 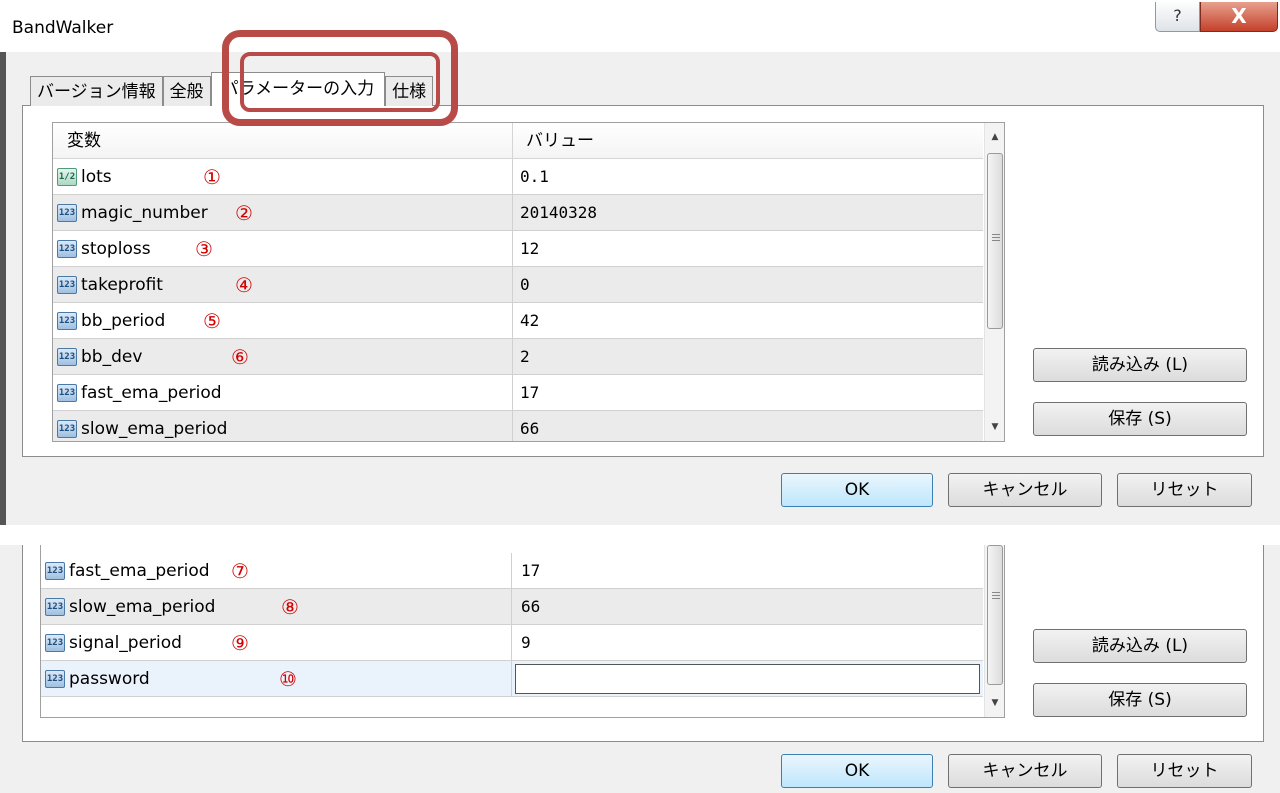 What do you see at coordinates (518, 357) in the screenshot?
I see `param-row: 123 bb_dev ⑥ 2` at bounding box center [518, 357].